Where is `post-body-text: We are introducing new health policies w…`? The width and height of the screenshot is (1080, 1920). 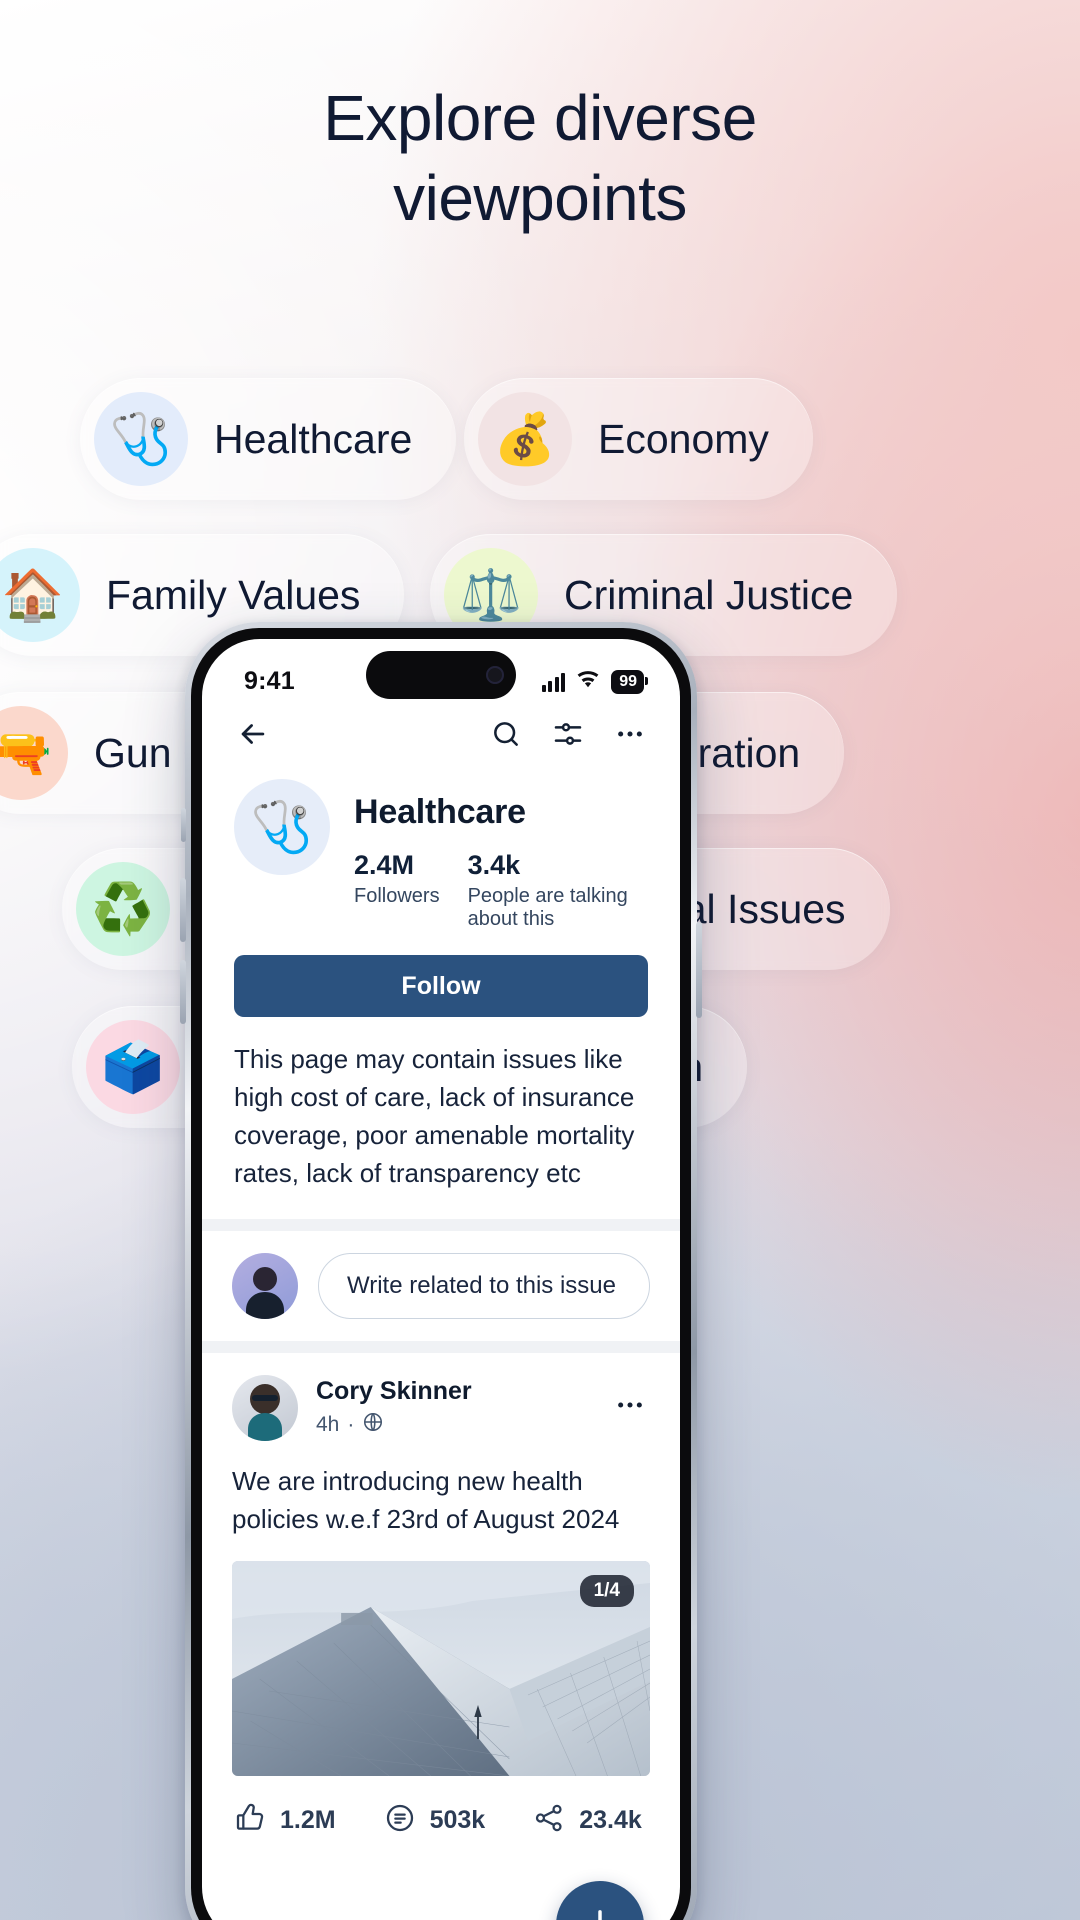 post-body-text: We are introducing new health policies w… is located at coordinates (426, 1499).